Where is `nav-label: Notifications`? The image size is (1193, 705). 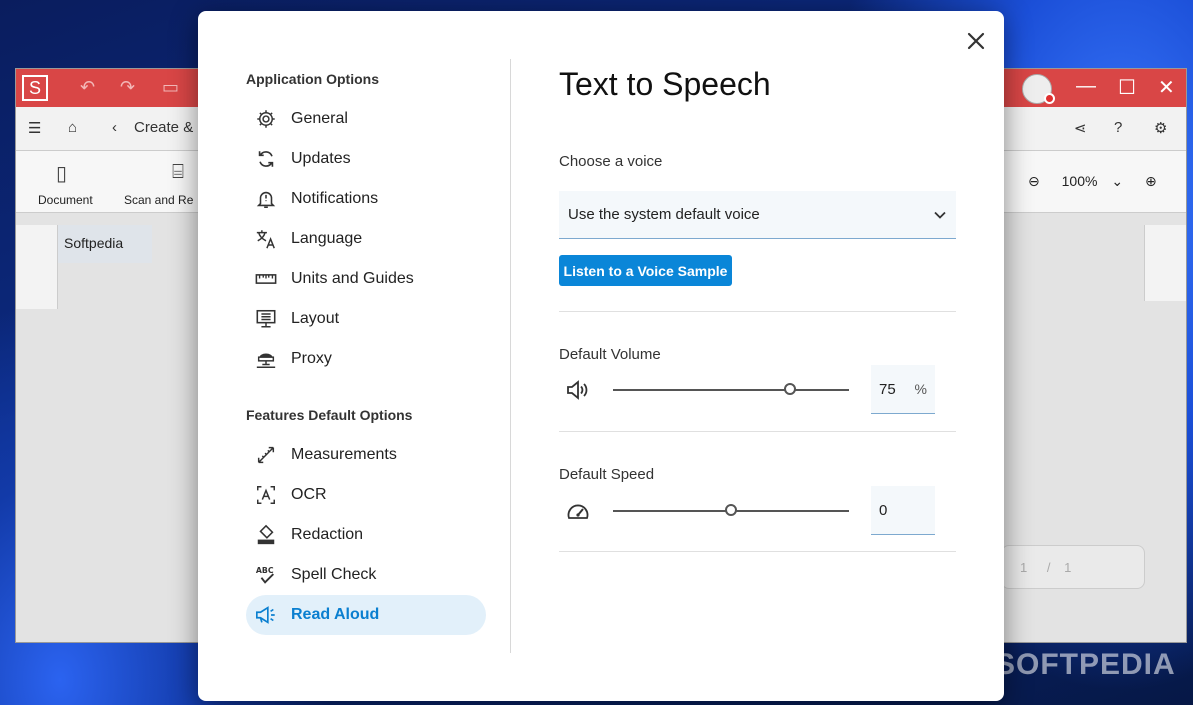 nav-label: Notifications is located at coordinates (335, 198).